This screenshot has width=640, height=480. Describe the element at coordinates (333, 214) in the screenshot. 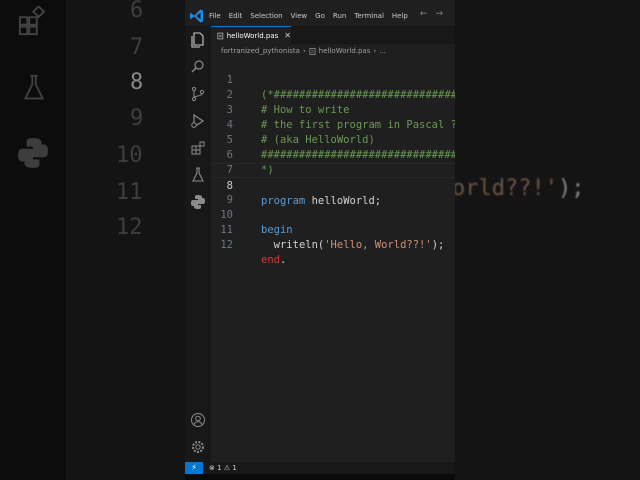

I see `code-line: 10 begin` at that location.